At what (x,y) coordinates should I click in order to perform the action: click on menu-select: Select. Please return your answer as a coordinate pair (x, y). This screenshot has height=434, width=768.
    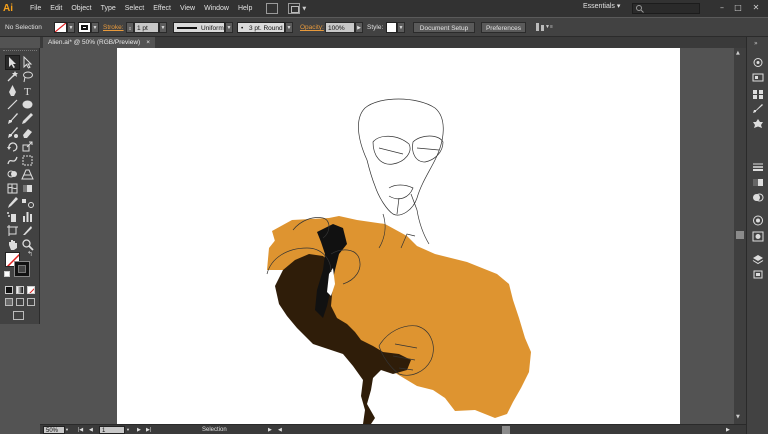
    Looking at the image, I should click on (134, 8).